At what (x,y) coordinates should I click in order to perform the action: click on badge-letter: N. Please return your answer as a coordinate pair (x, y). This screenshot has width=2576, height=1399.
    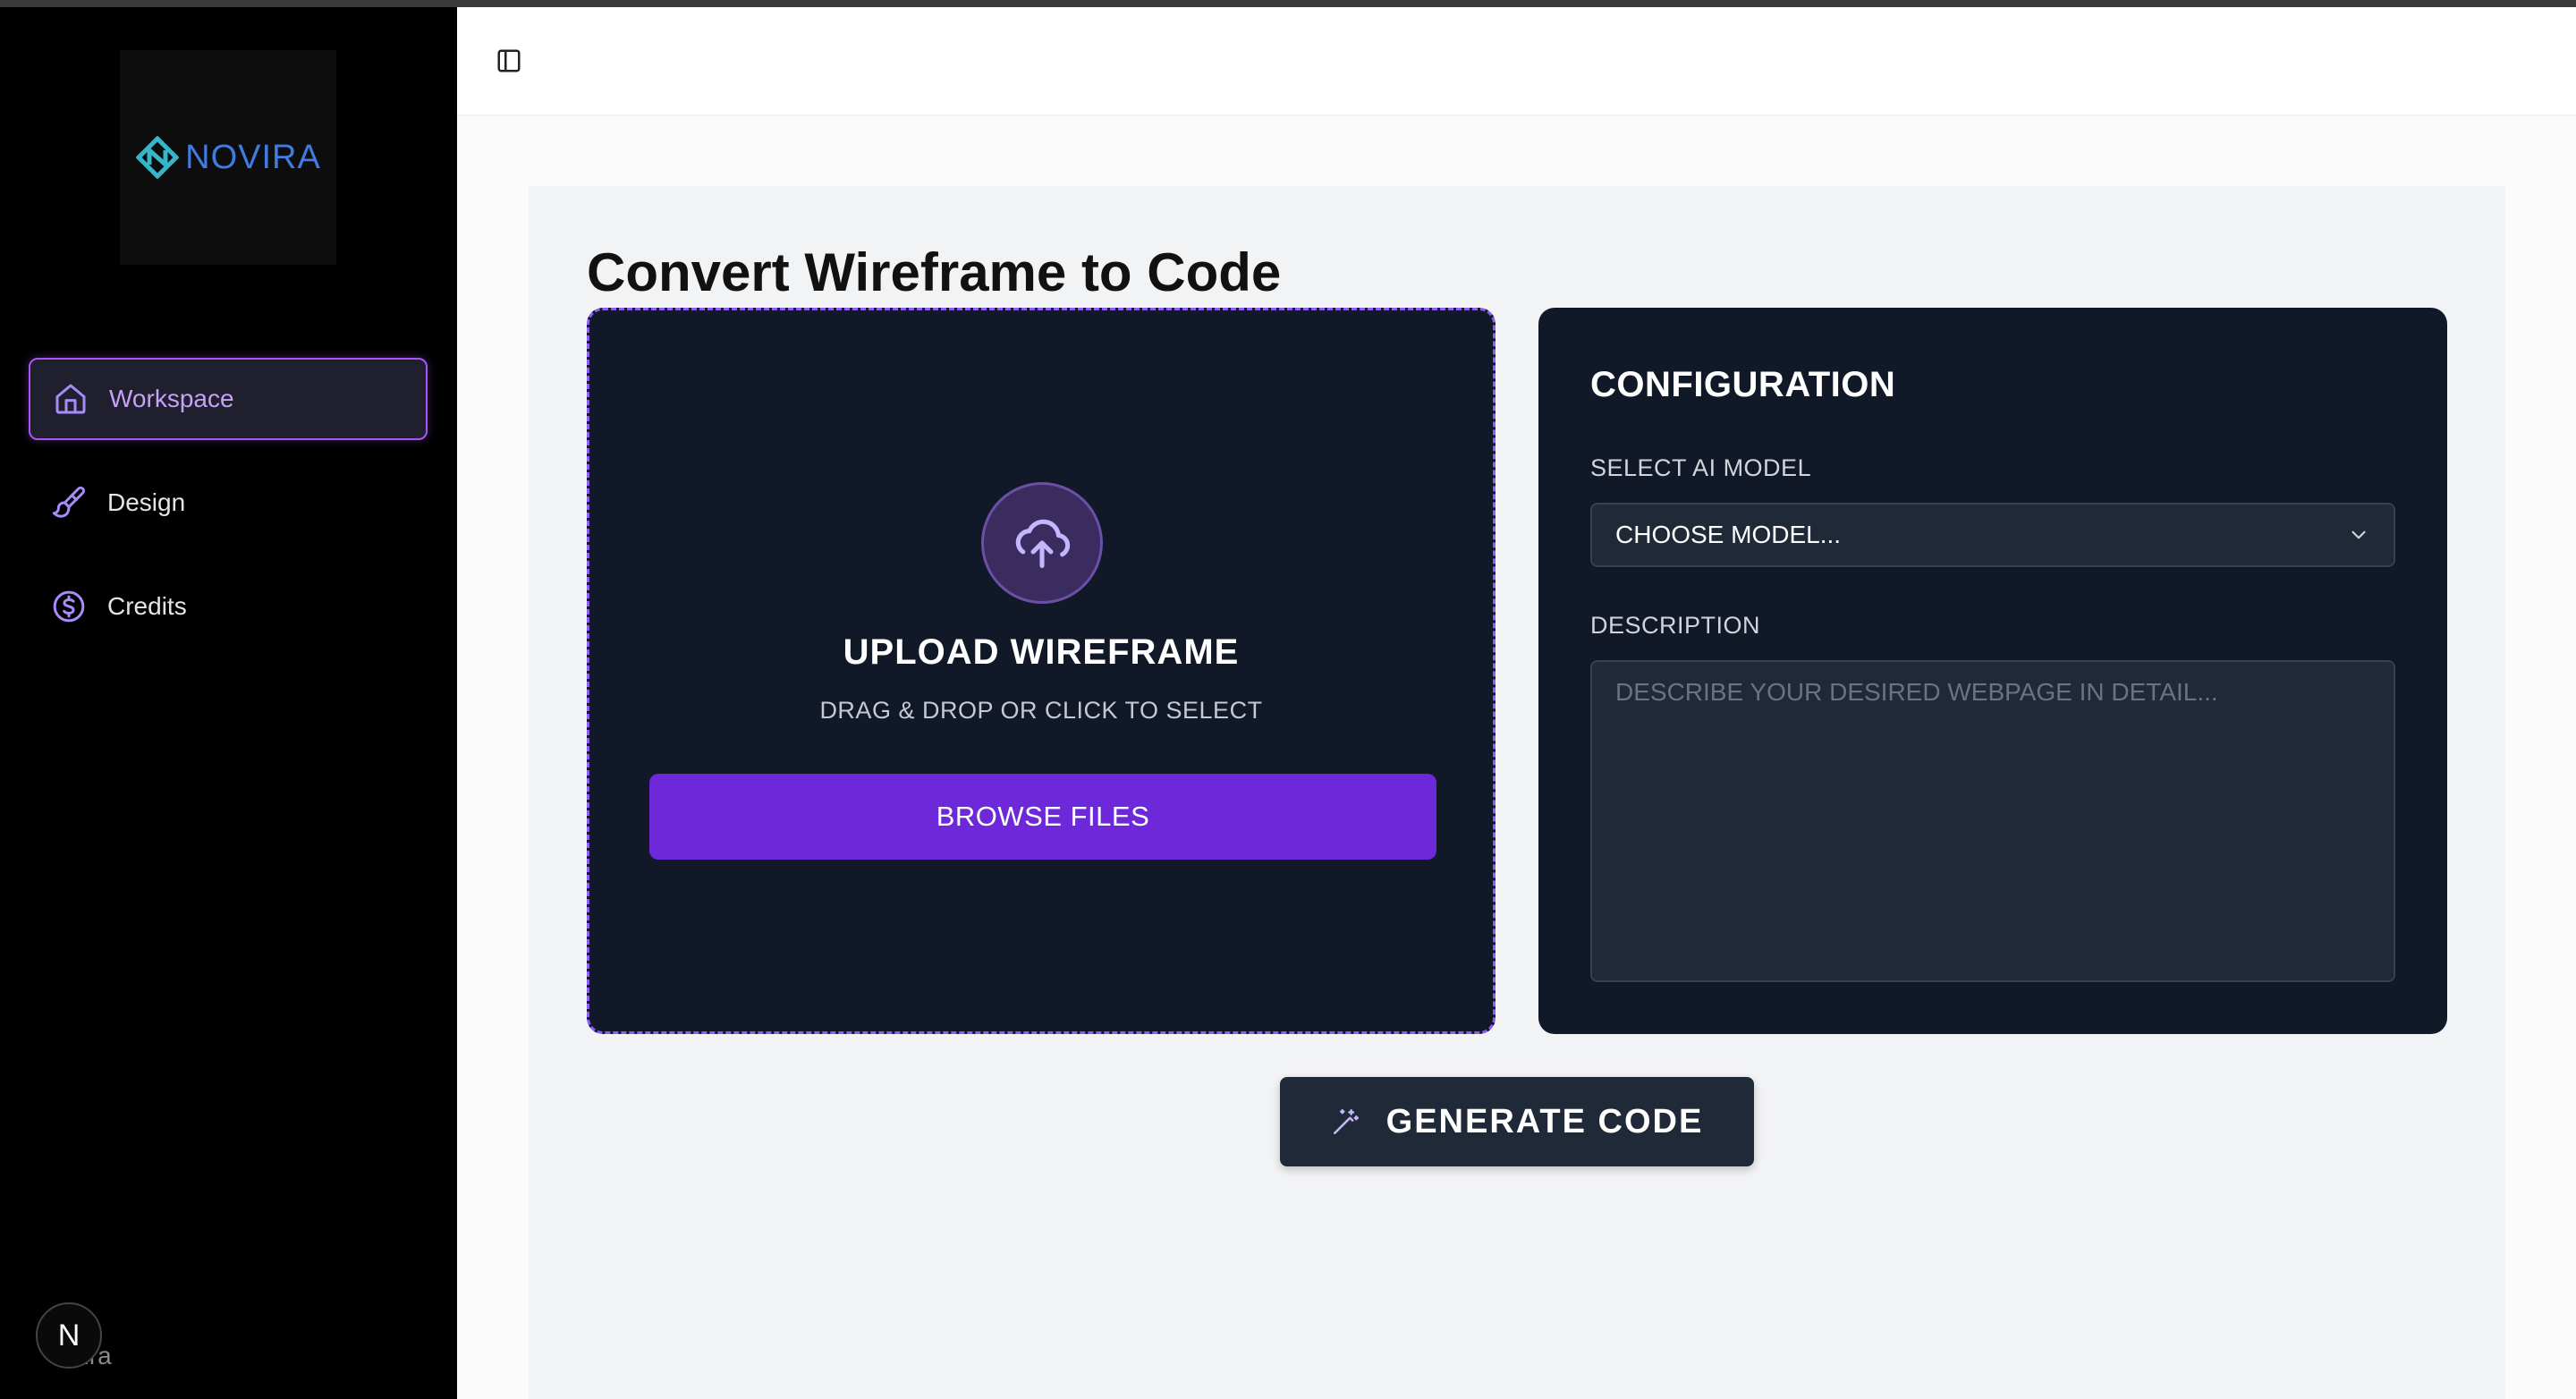
    Looking at the image, I should click on (68, 1335).